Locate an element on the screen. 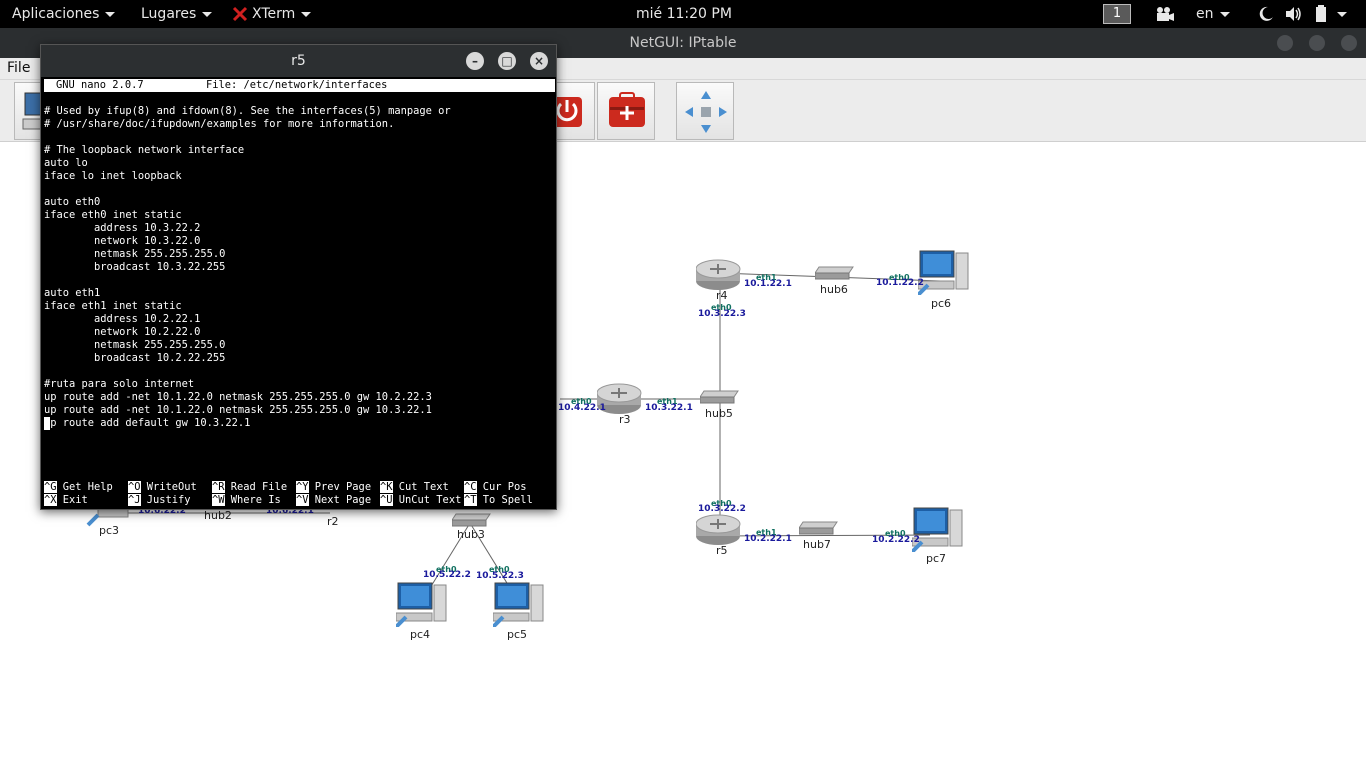 The image size is (1366, 768). volume-icon is located at coordinates (1294, 14).